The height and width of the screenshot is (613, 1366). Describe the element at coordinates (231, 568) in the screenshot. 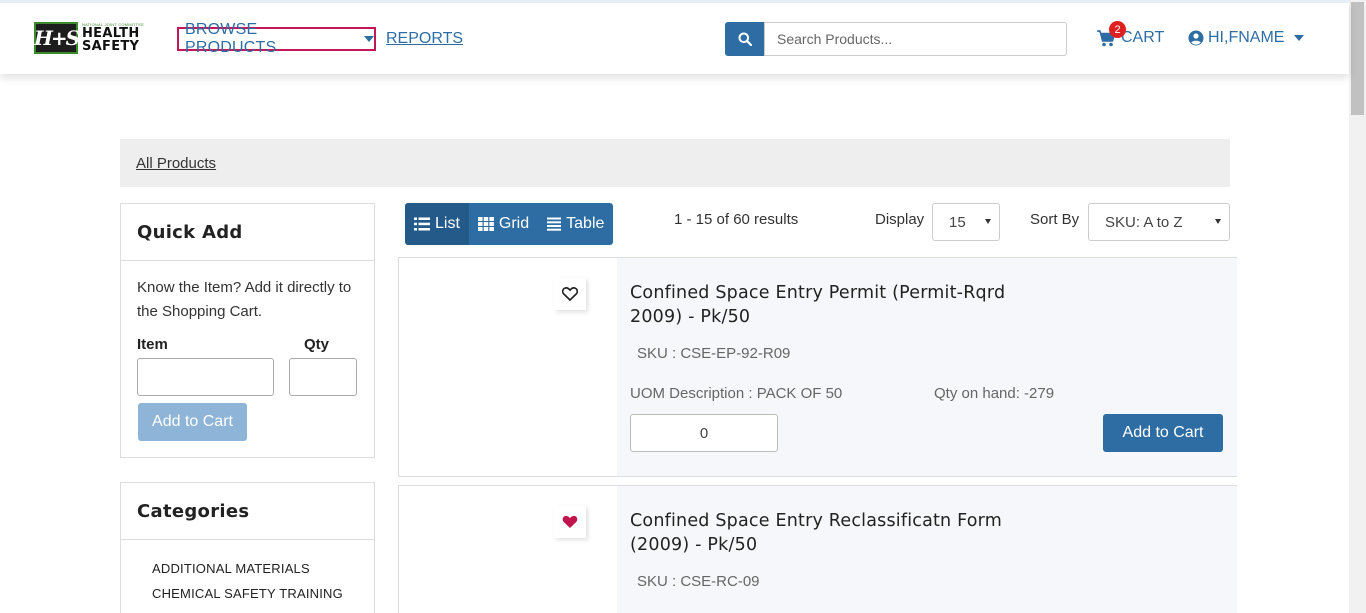

I see `category-item: ADDITIONAL MATERIALS` at that location.